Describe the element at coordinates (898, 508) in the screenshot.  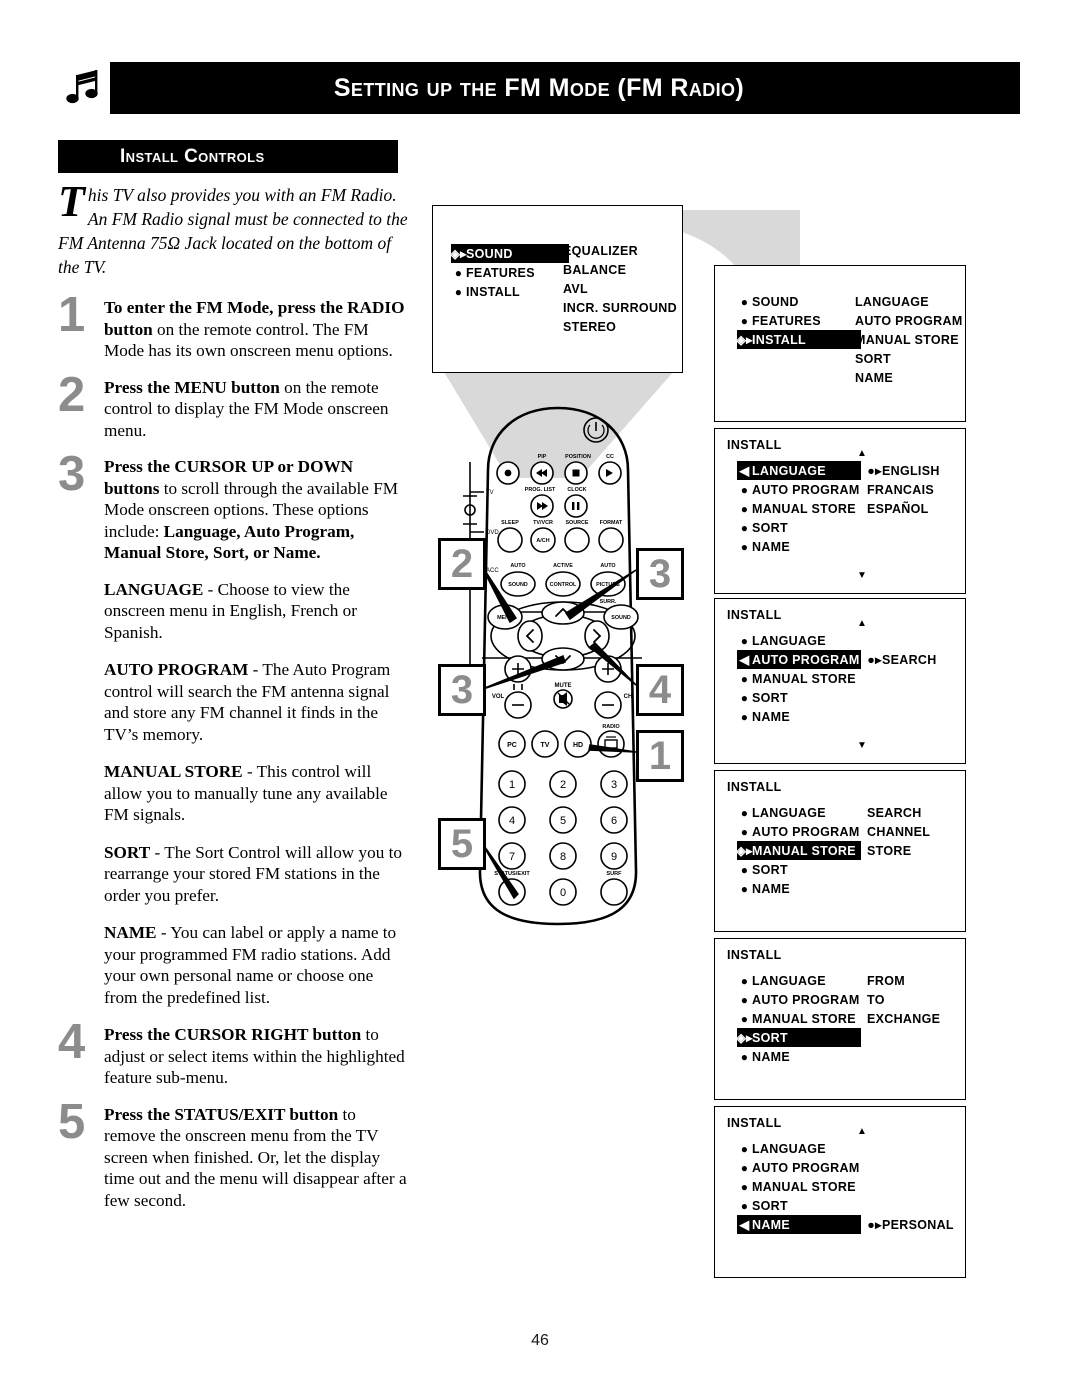
I see `panel-option-label: ESPAÑOL` at that location.